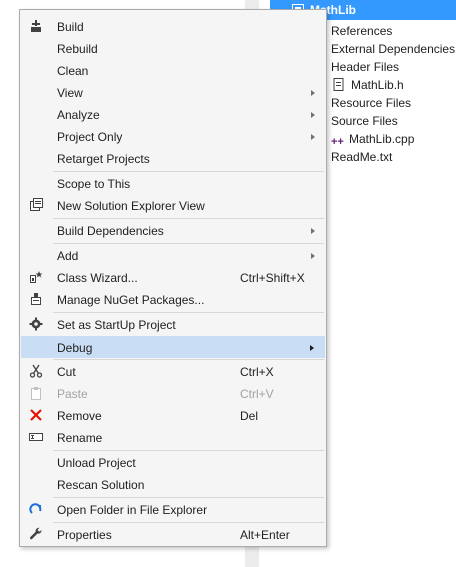 The width and height of the screenshot is (456, 567). What do you see at coordinates (365, 67) in the screenshot?
I see `tree-item-header-files: Header Files` at bounding box center [365, 67].